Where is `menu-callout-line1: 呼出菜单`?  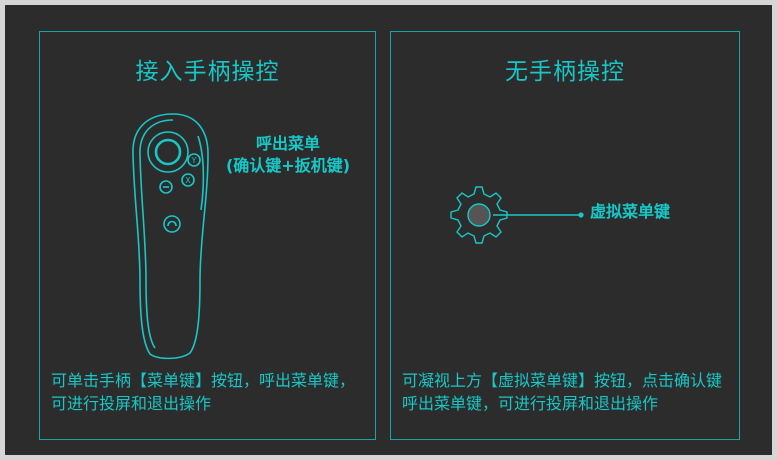 menu-callout-line1: 呼出菜单 is located at coordinates (287, 143).